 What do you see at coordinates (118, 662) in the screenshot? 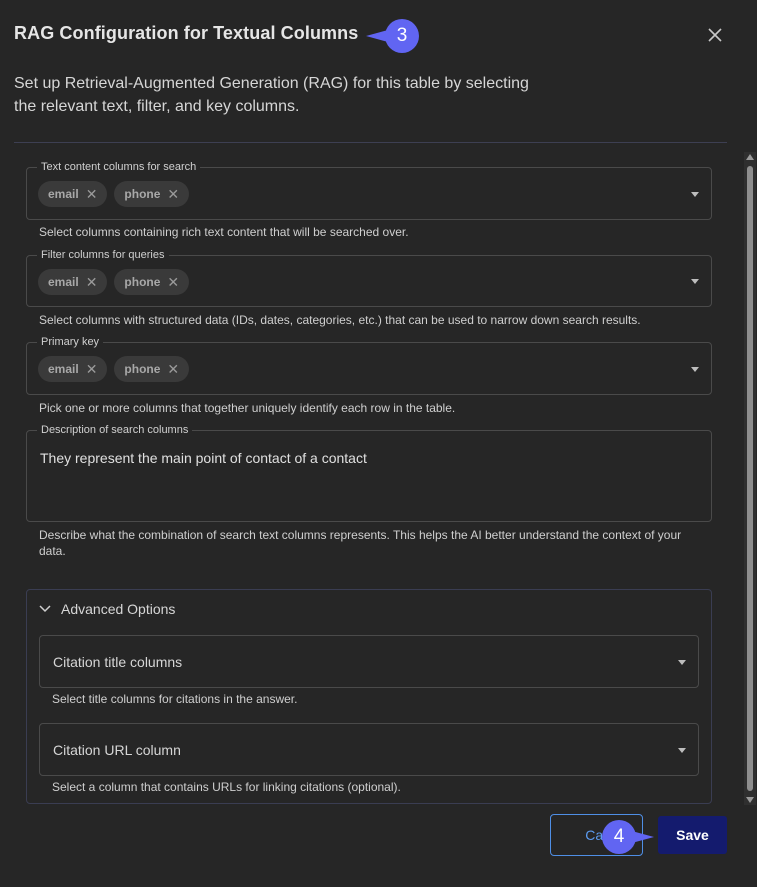
I see `citation-title-placeholder: Citation title columns` at bounding box center [118, 662].